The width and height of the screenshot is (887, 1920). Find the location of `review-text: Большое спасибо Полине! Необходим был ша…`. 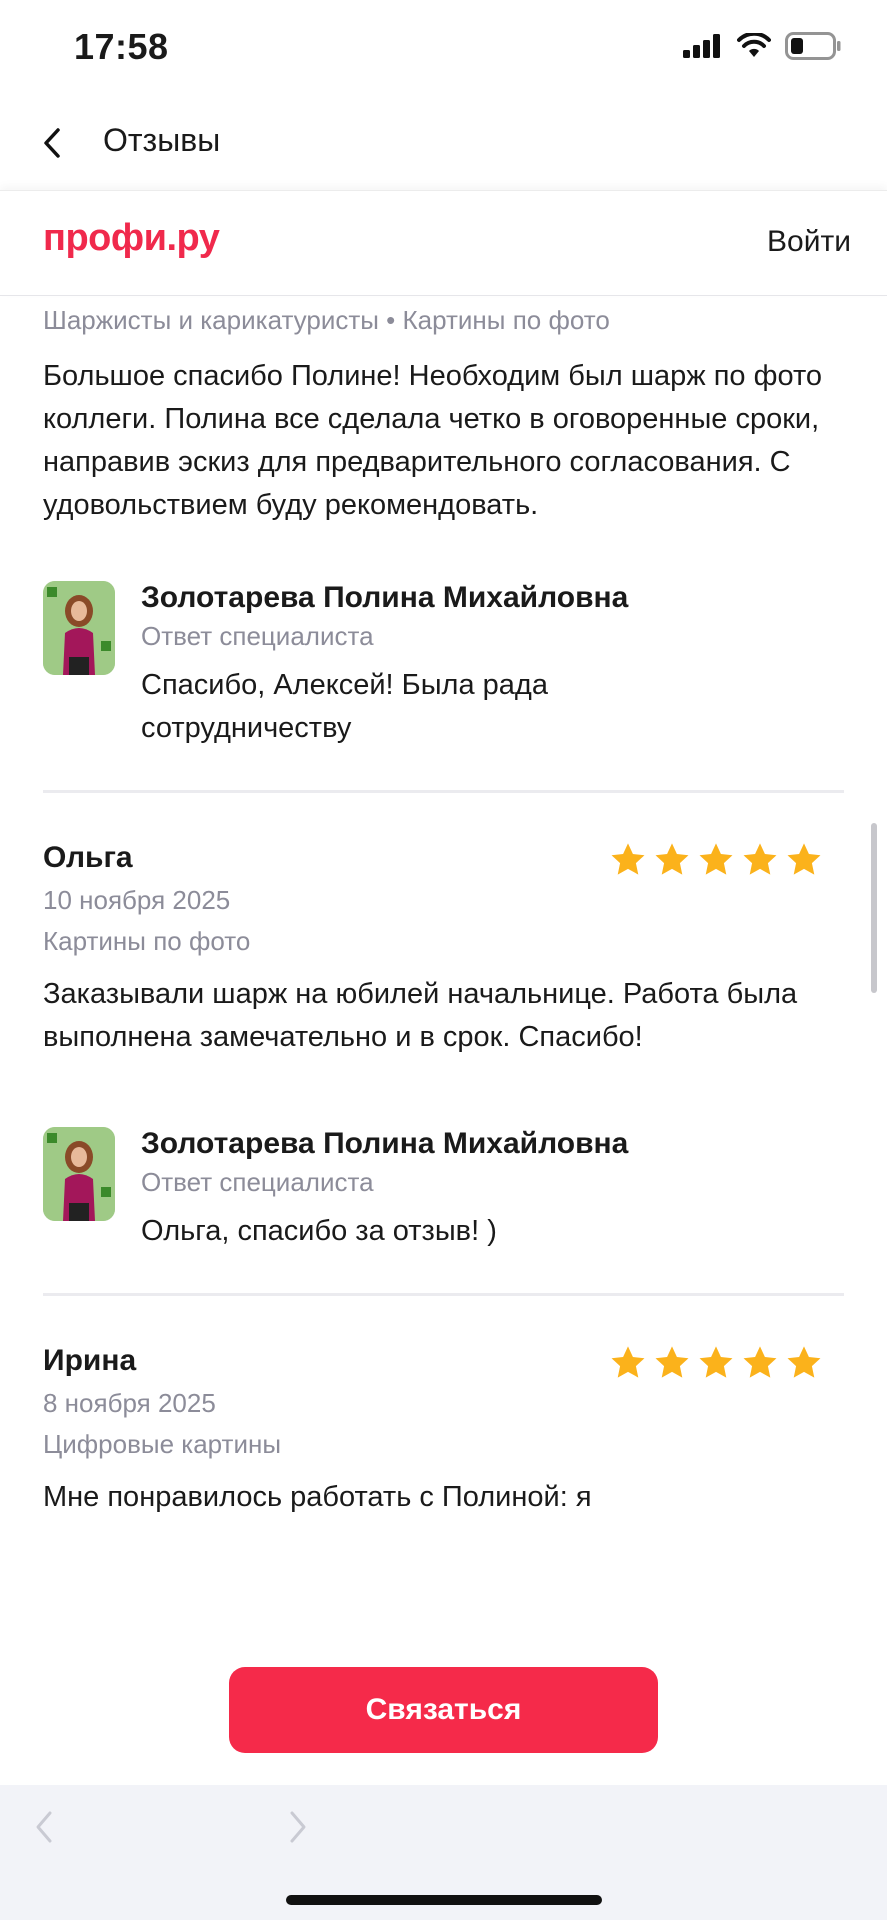

review-text: Большое спасибо Полине! Необходим был ша… is located at coordinates (433, 440).